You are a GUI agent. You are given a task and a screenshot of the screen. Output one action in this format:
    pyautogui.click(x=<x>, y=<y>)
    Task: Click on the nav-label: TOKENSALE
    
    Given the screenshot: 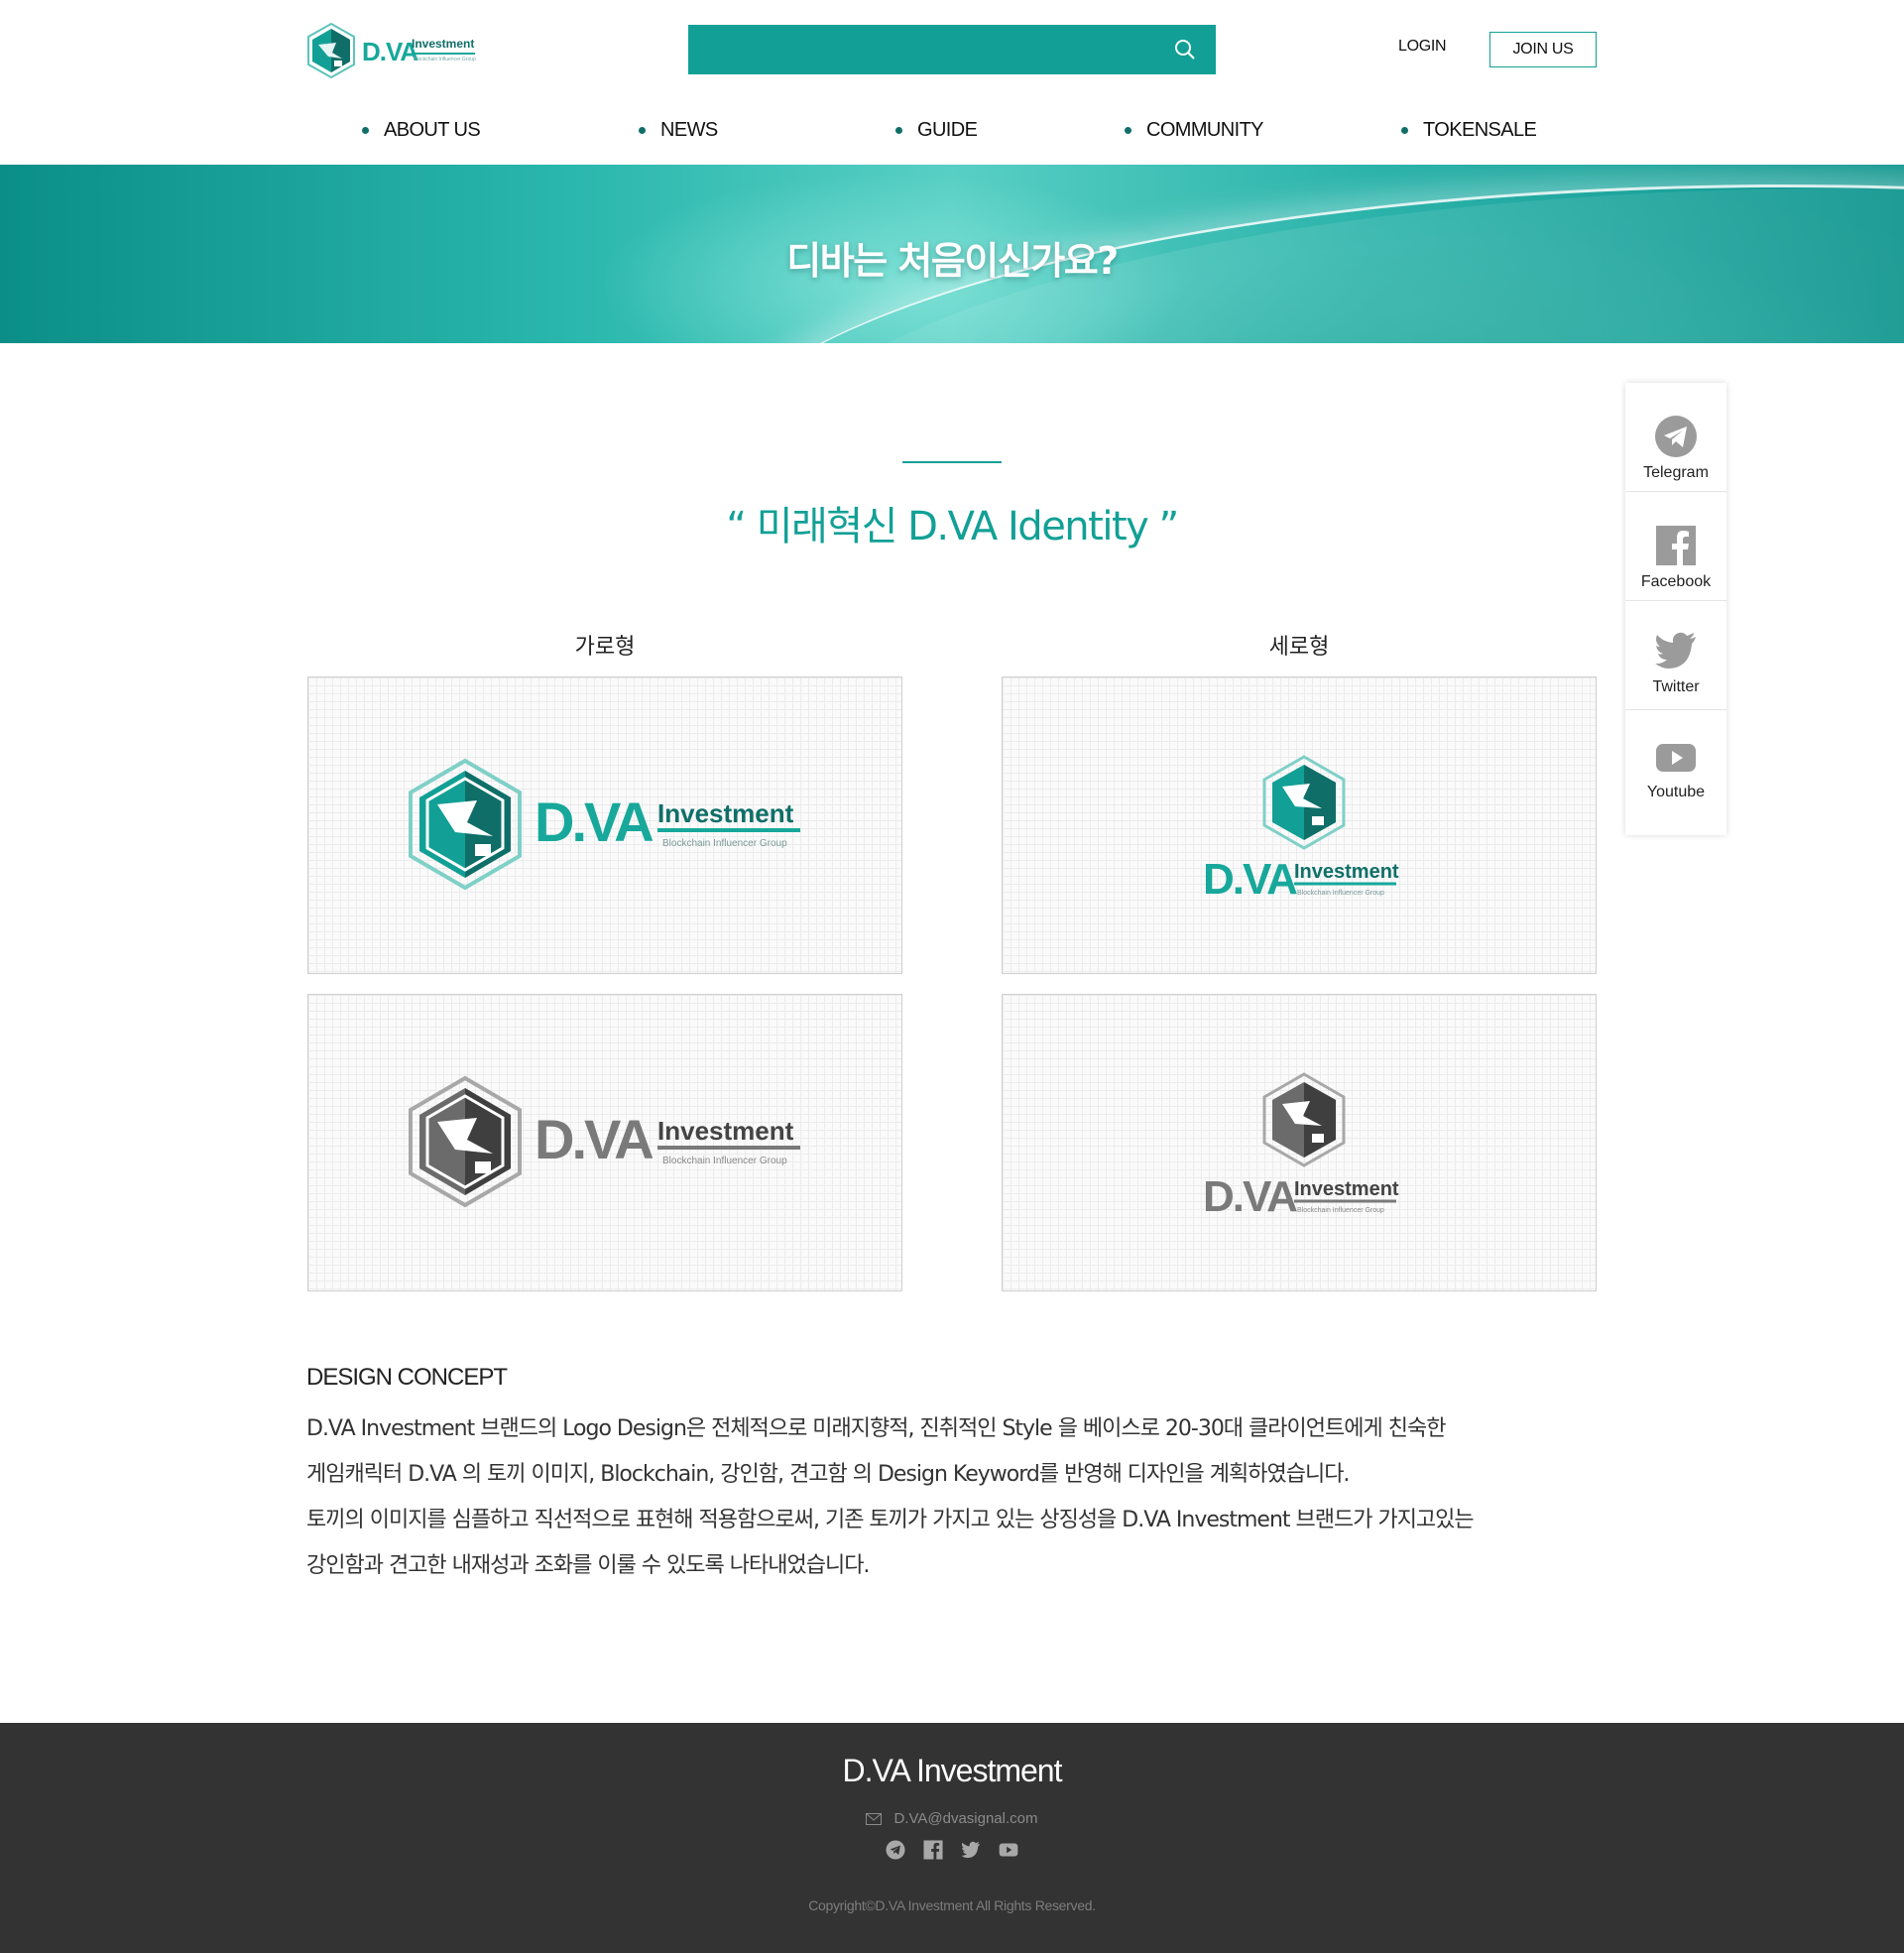 What is the action you would take?
    pyautogui.click(x=1480, y=130)
    